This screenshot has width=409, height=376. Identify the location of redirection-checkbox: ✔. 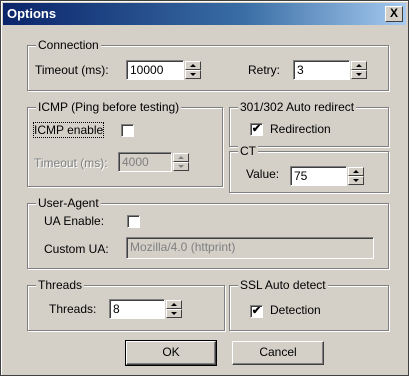
(256, 129).